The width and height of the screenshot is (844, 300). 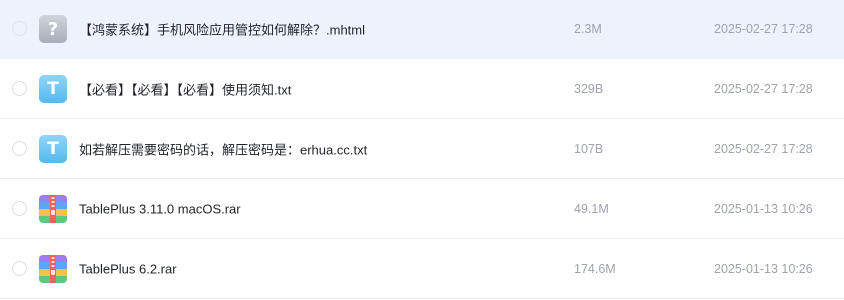 I want to click on file-name: 如若解压需要密码的话，解压密码是：erhua.cc.txt, so click(x=223, y=148).